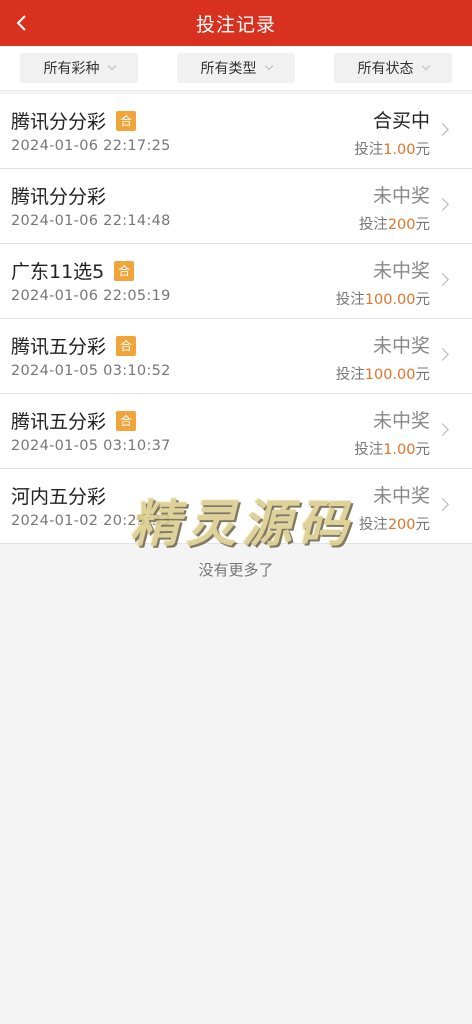  What do you see at coordinates (236, 431) in the screenshot?
I see `list-item: 腾讯五分彩 合 2024-01-05 03:10:37 未中奖 投注1.00元` at bounding box center [236, 431].